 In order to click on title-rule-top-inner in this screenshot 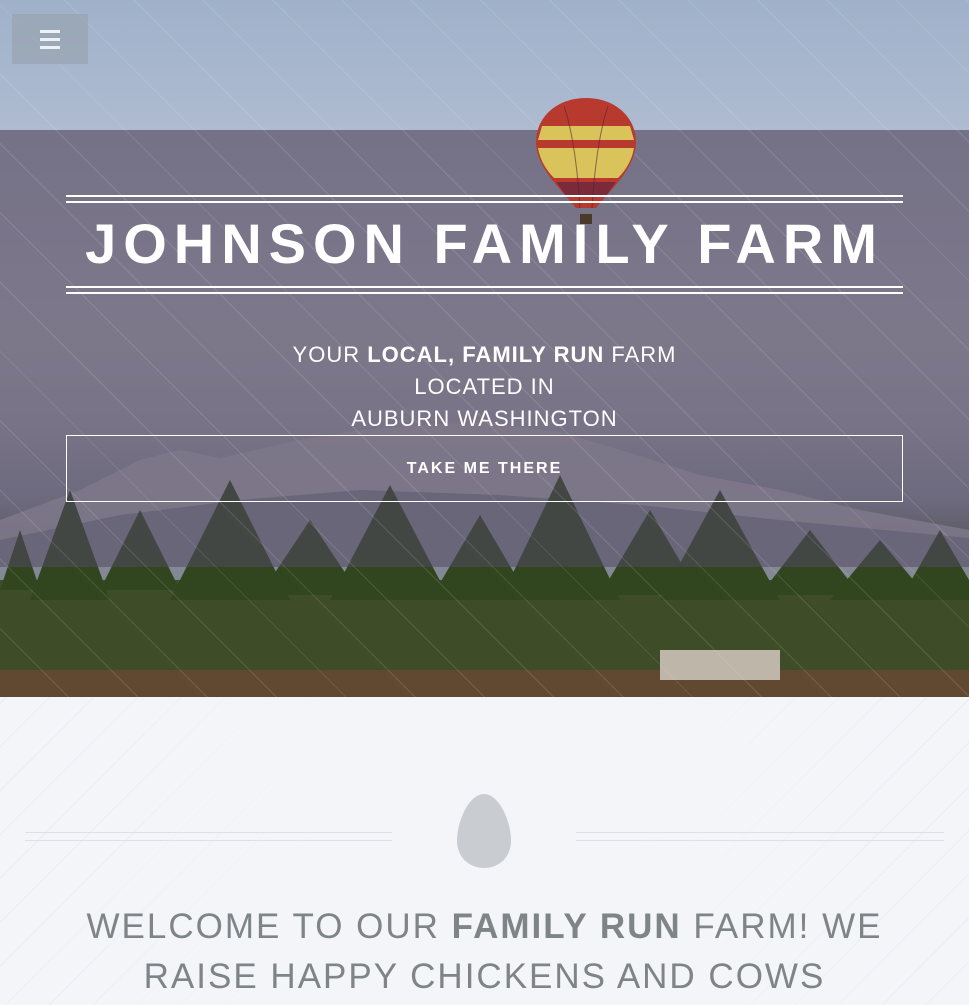, I will do `click(484, 202)`.